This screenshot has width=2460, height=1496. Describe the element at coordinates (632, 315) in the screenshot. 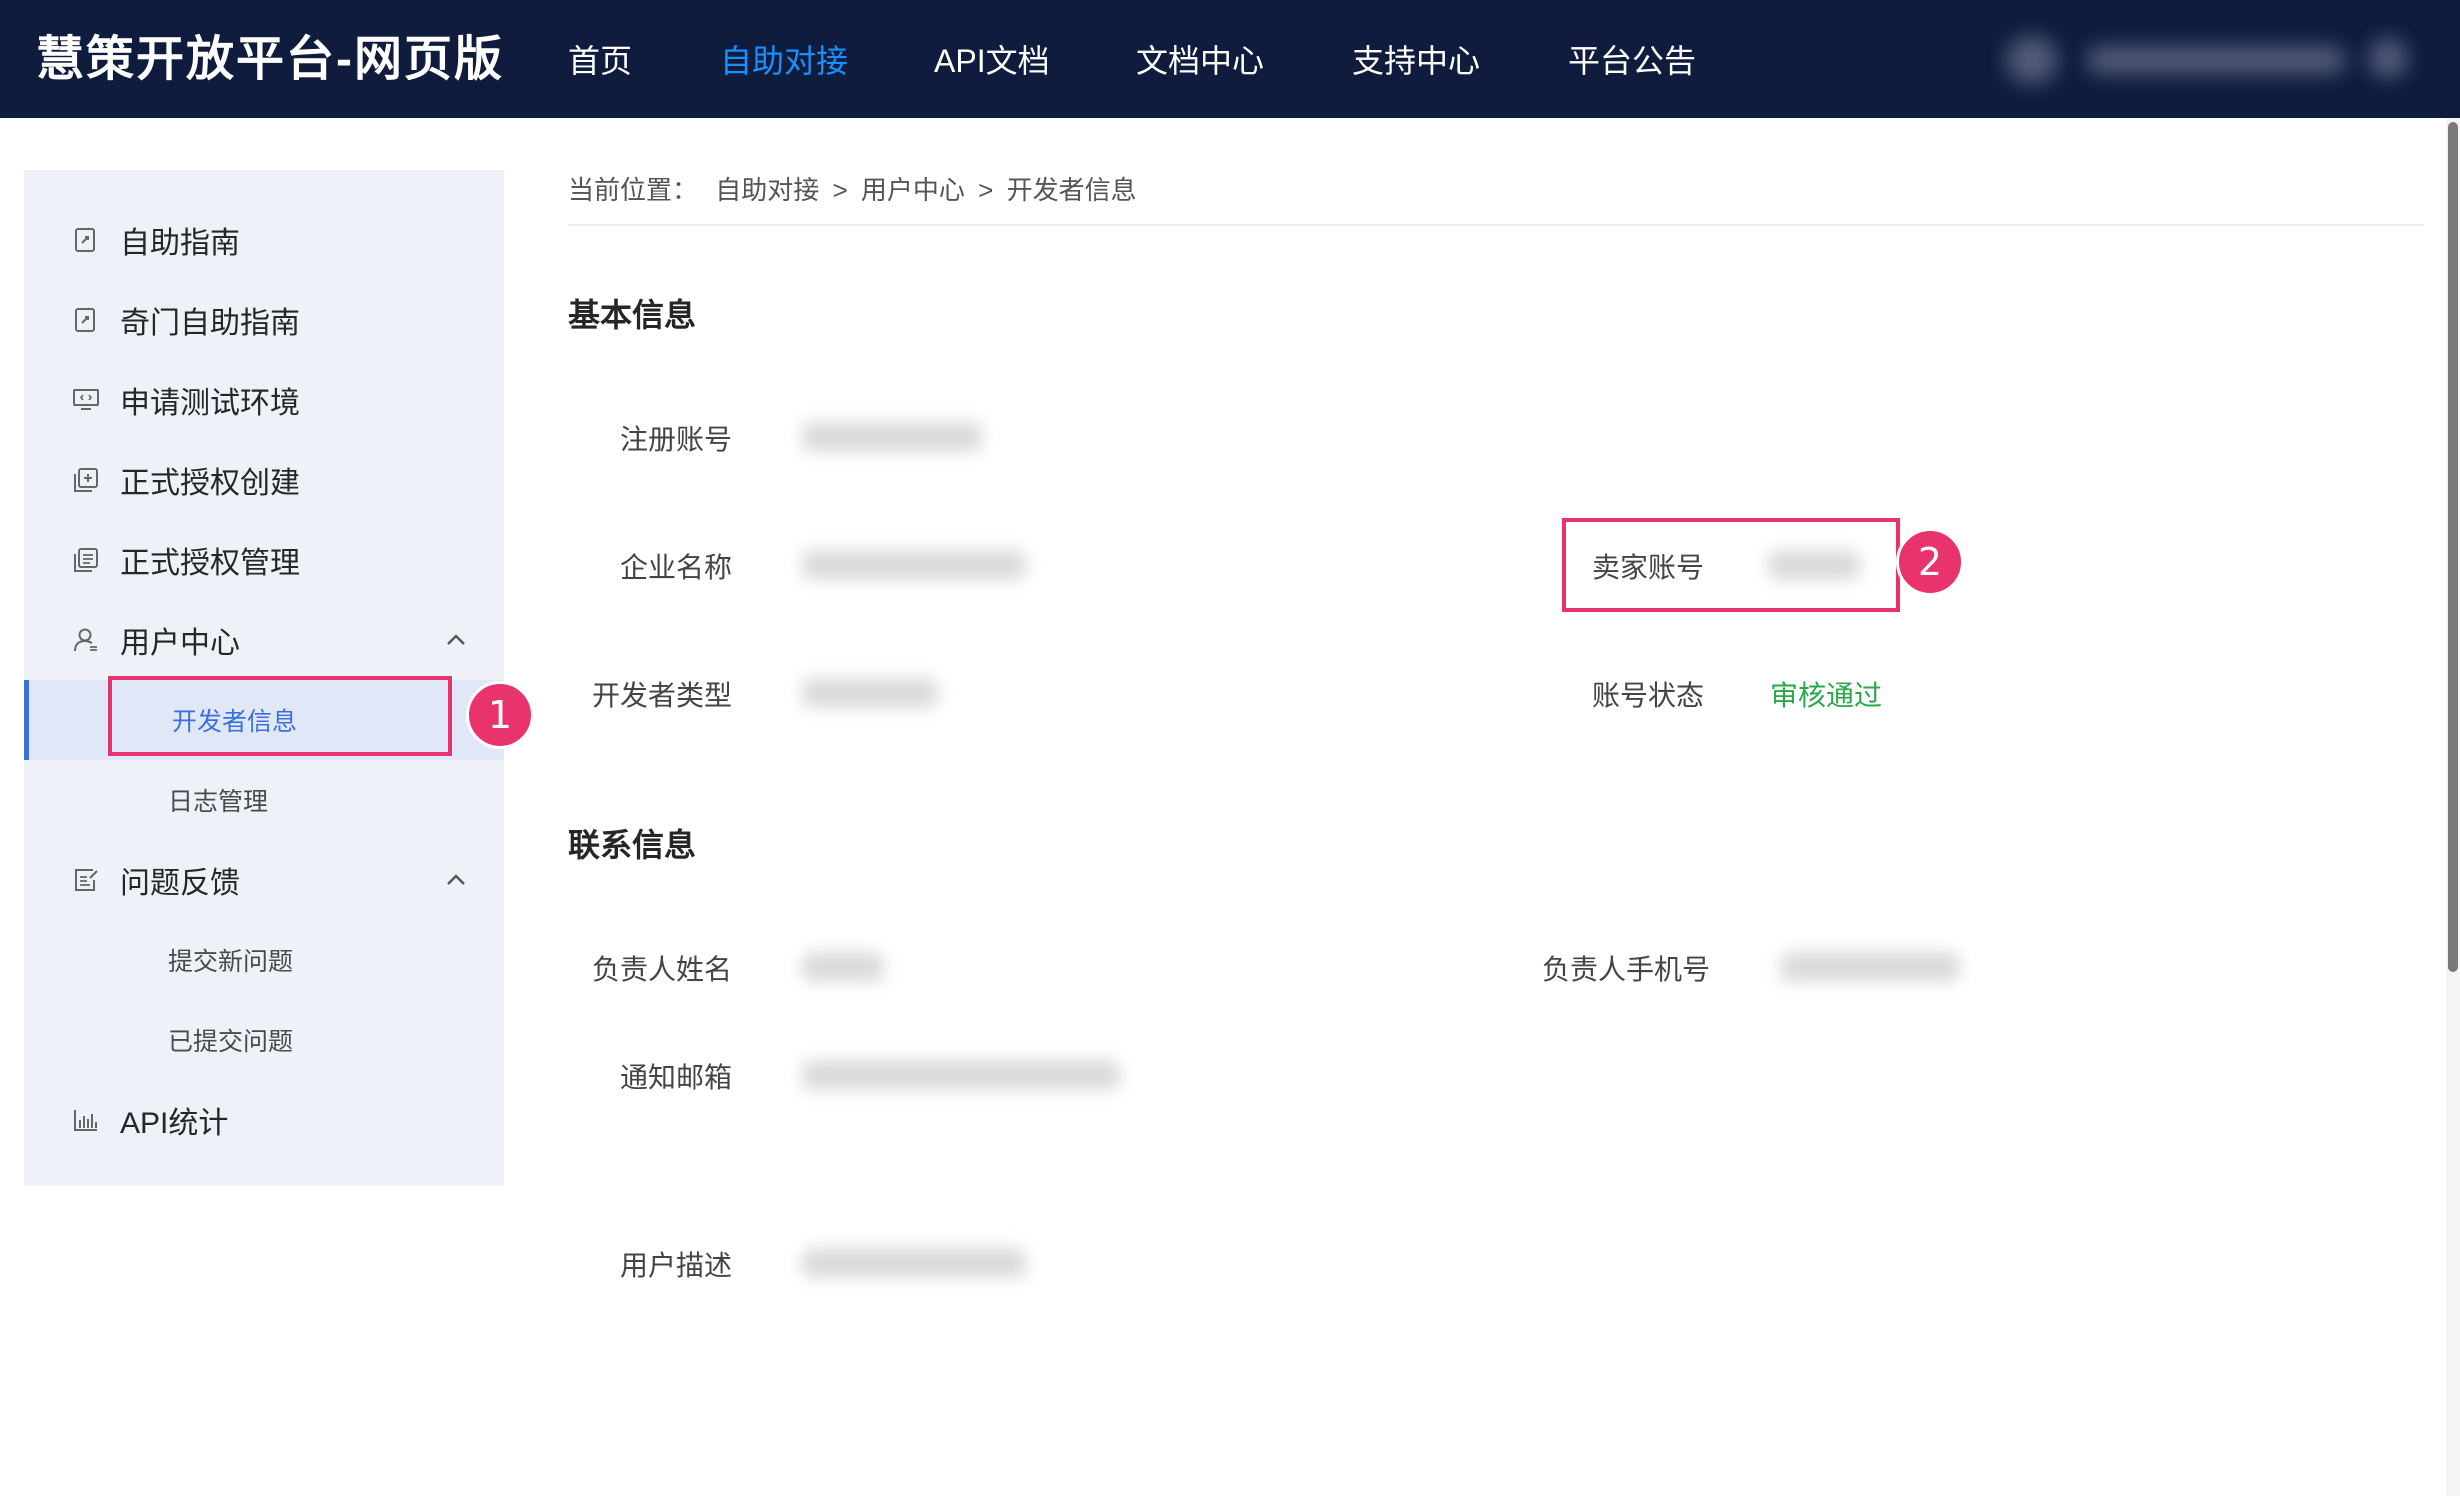

I see `section-title-basic-info: 基本信息` at that location.